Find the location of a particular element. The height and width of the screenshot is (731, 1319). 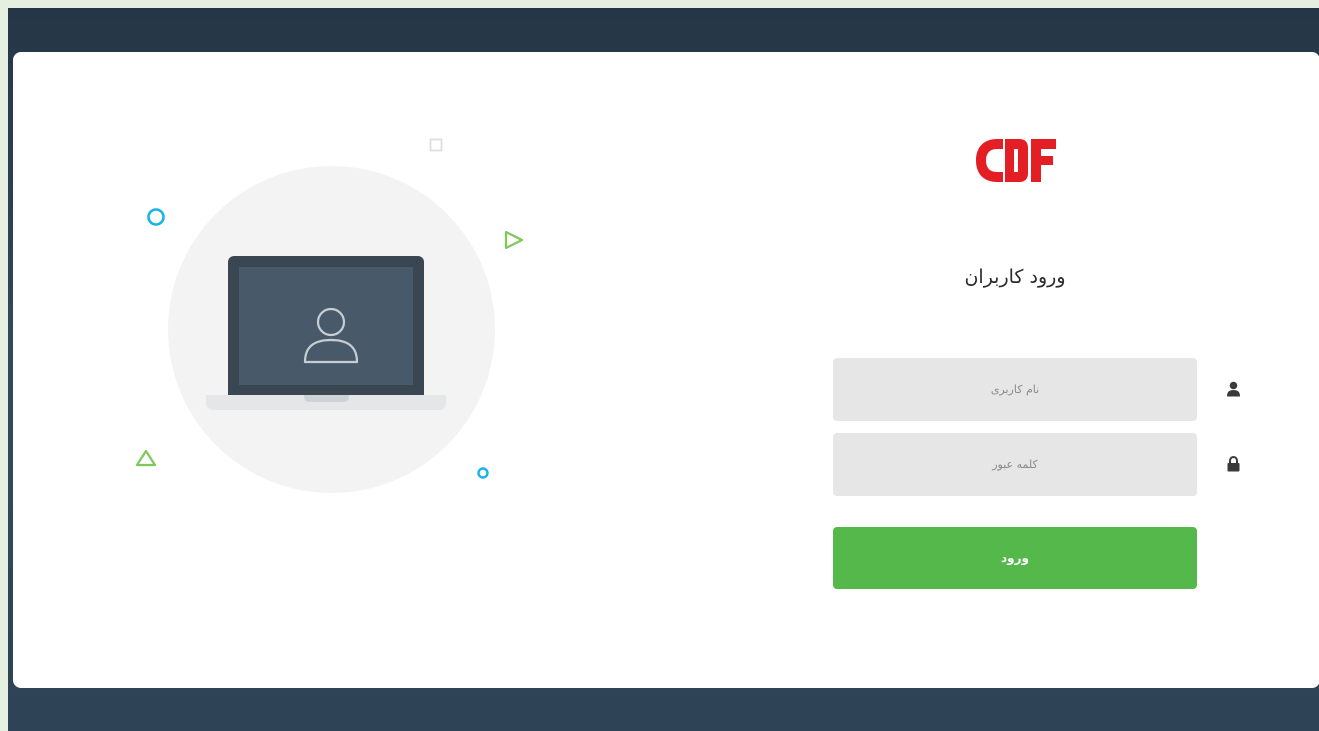

cdf-logo is located at coordinates (1016, 160).